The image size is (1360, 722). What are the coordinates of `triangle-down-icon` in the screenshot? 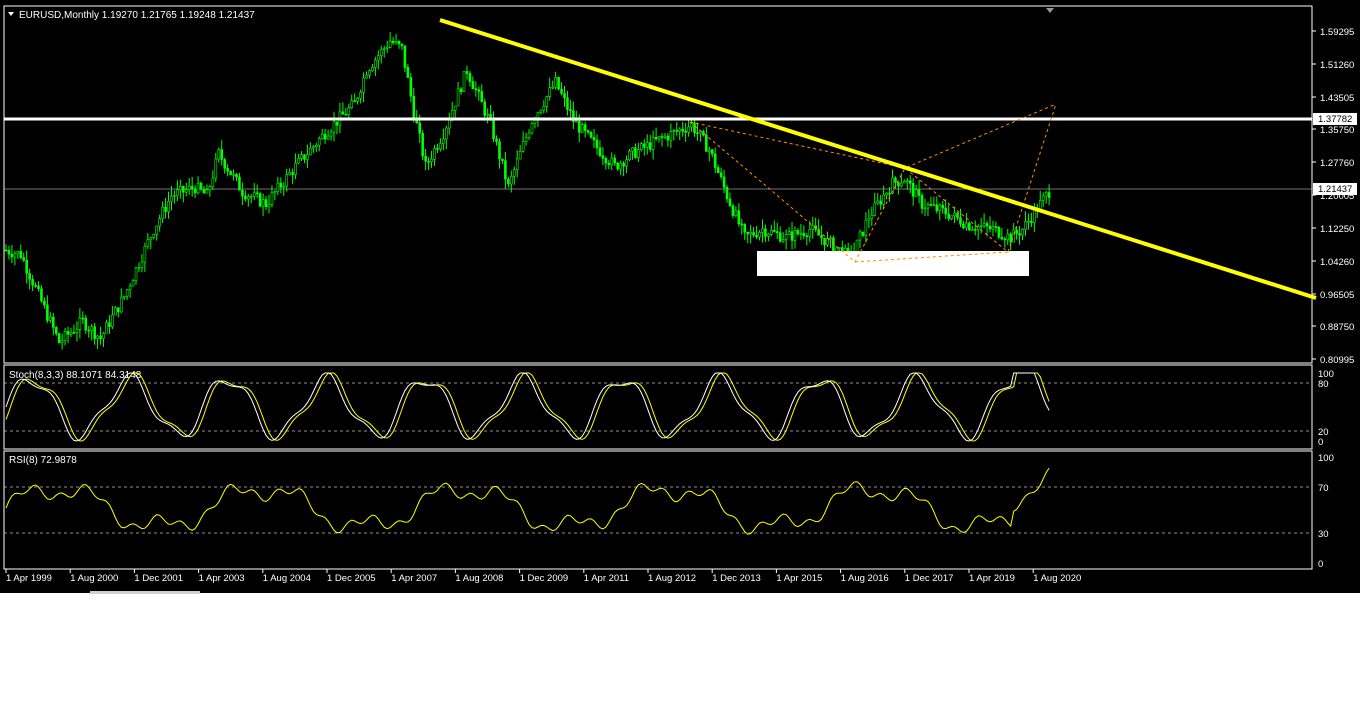 It's located at (11, 14).